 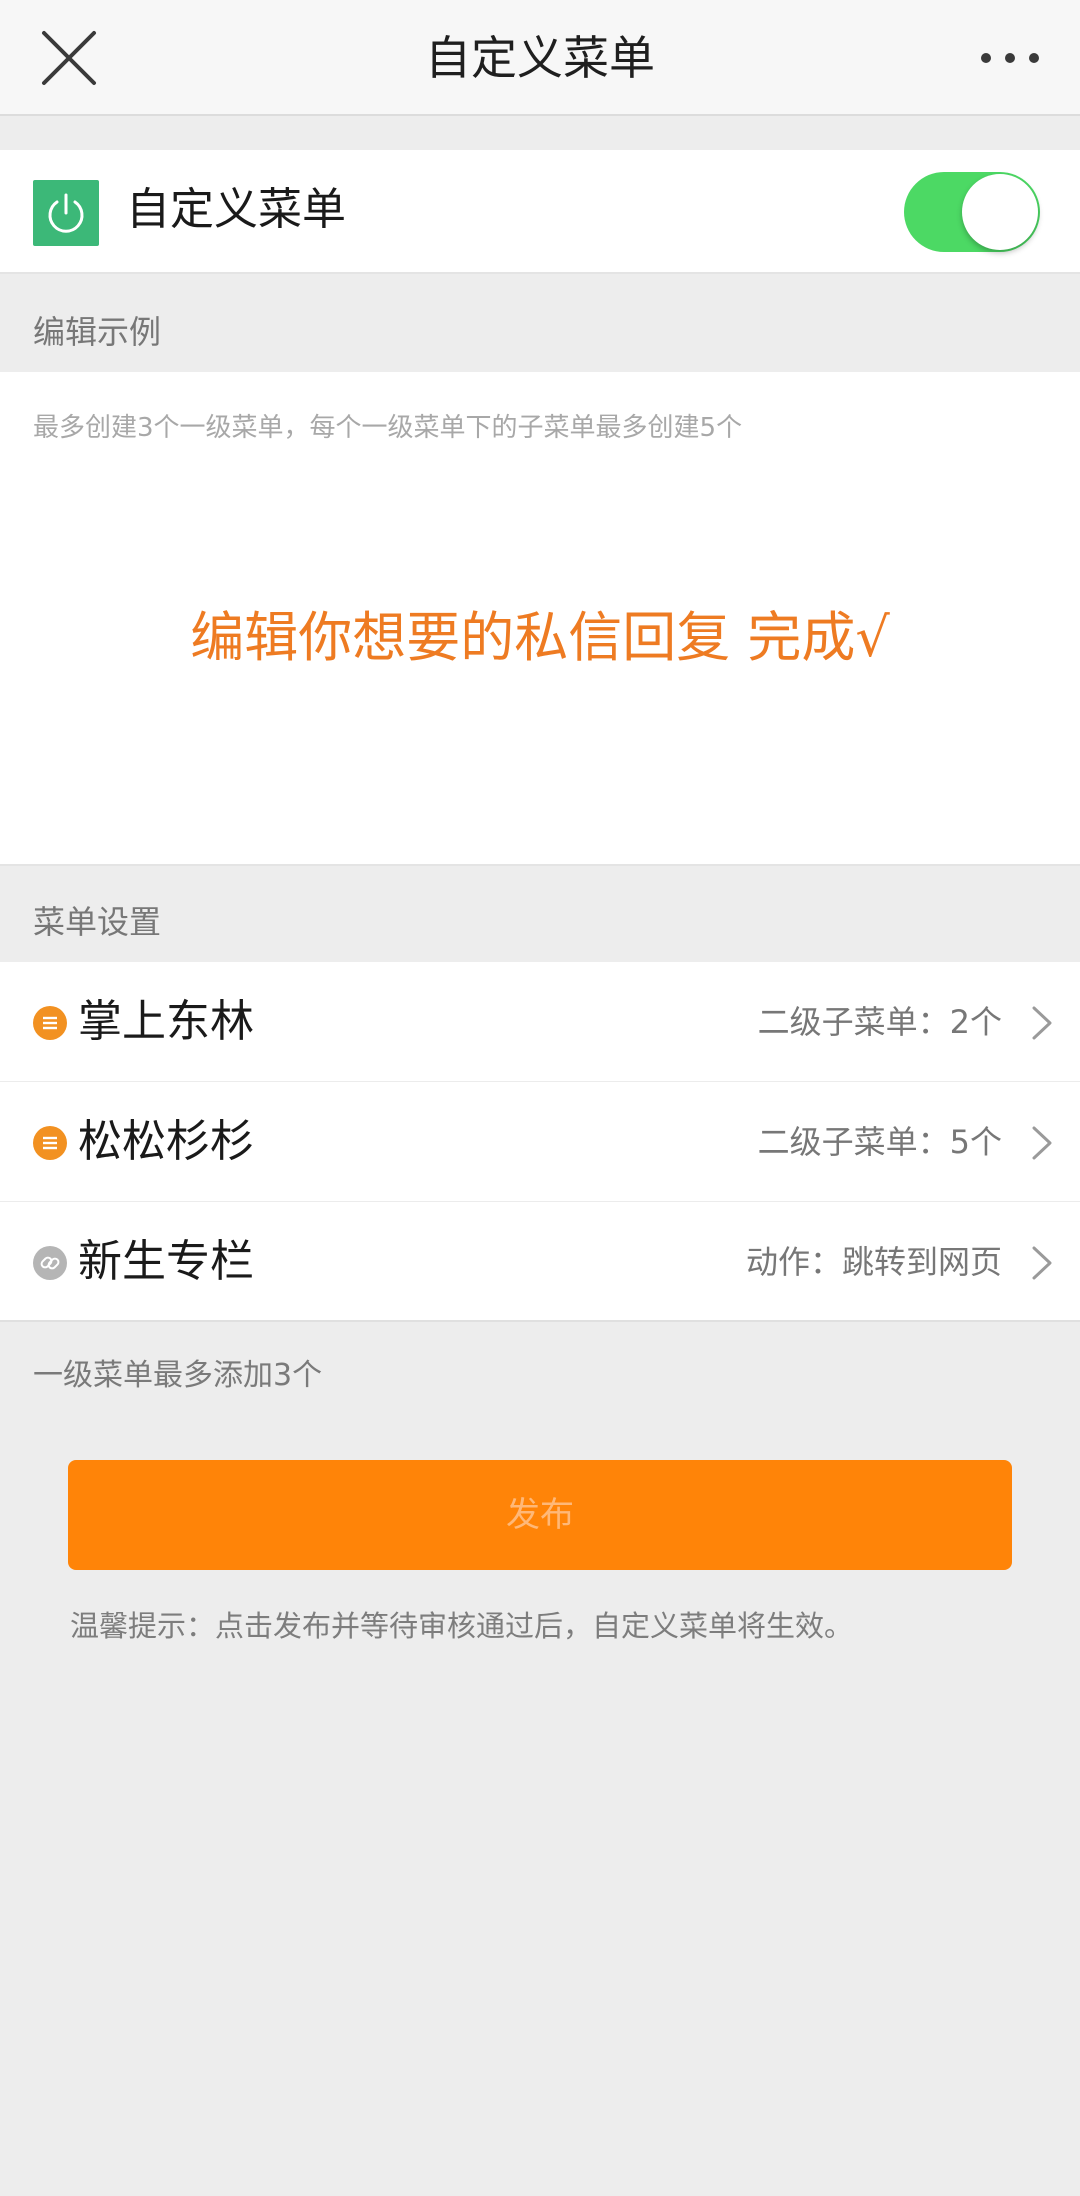 What do you see at coordinates (236, 209) in the screenshot?
I see `toggle-label: 自定义菜单` at bounding box center [236, 209].